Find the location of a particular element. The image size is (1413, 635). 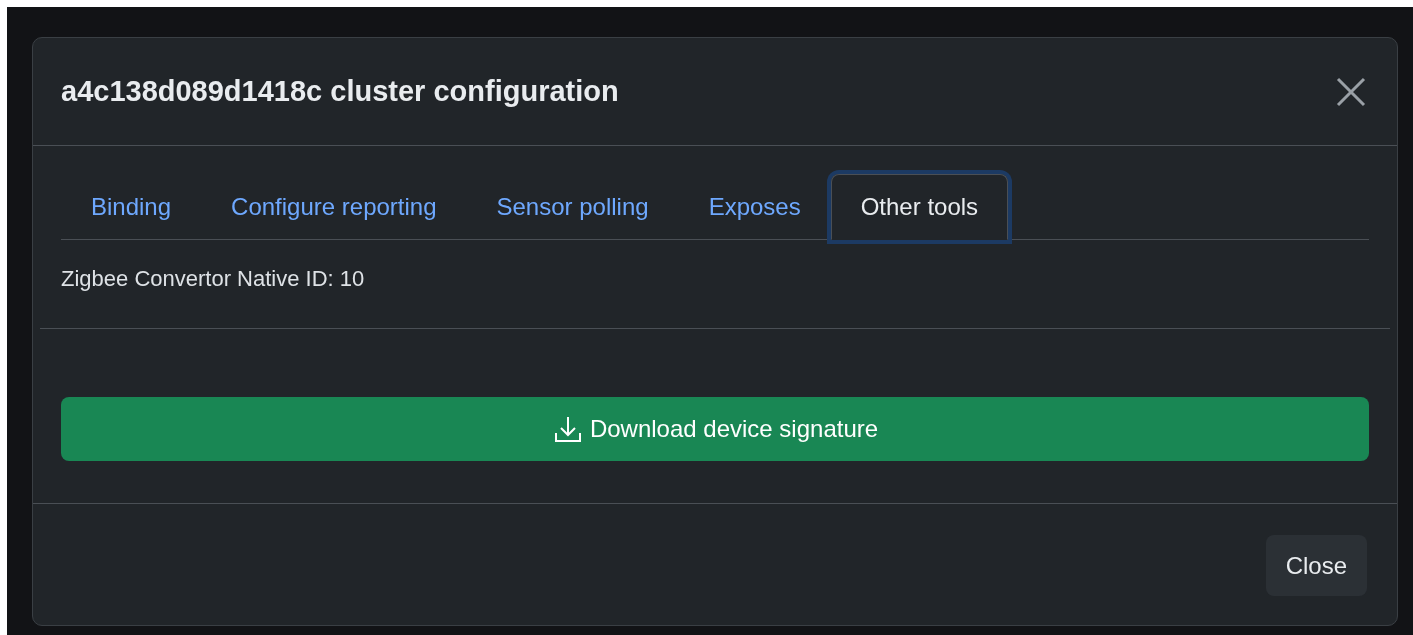

native-id-text: Zigbee Convertor Native ID: 10 is located at coordinates (213, 279).